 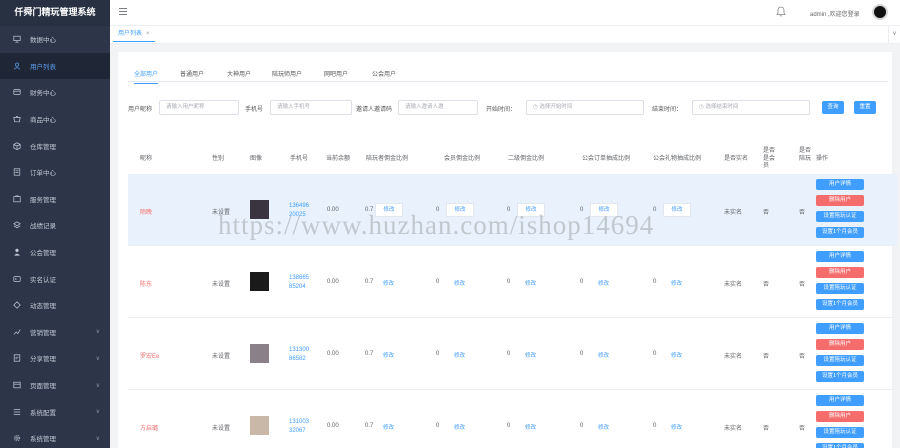 What do you see at coordinates (865, 107) in the screenshot?
I see `reset-button: 重置` at bounding box center [865, 107].